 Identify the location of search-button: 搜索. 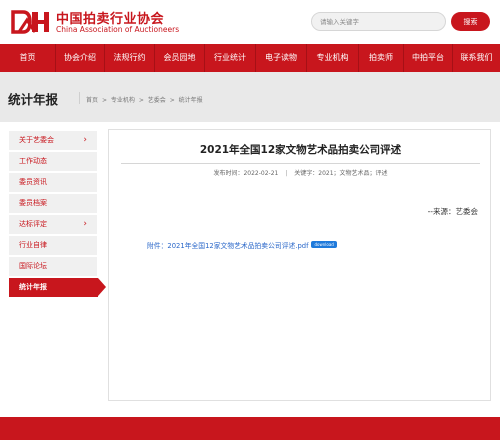
(470, 21).